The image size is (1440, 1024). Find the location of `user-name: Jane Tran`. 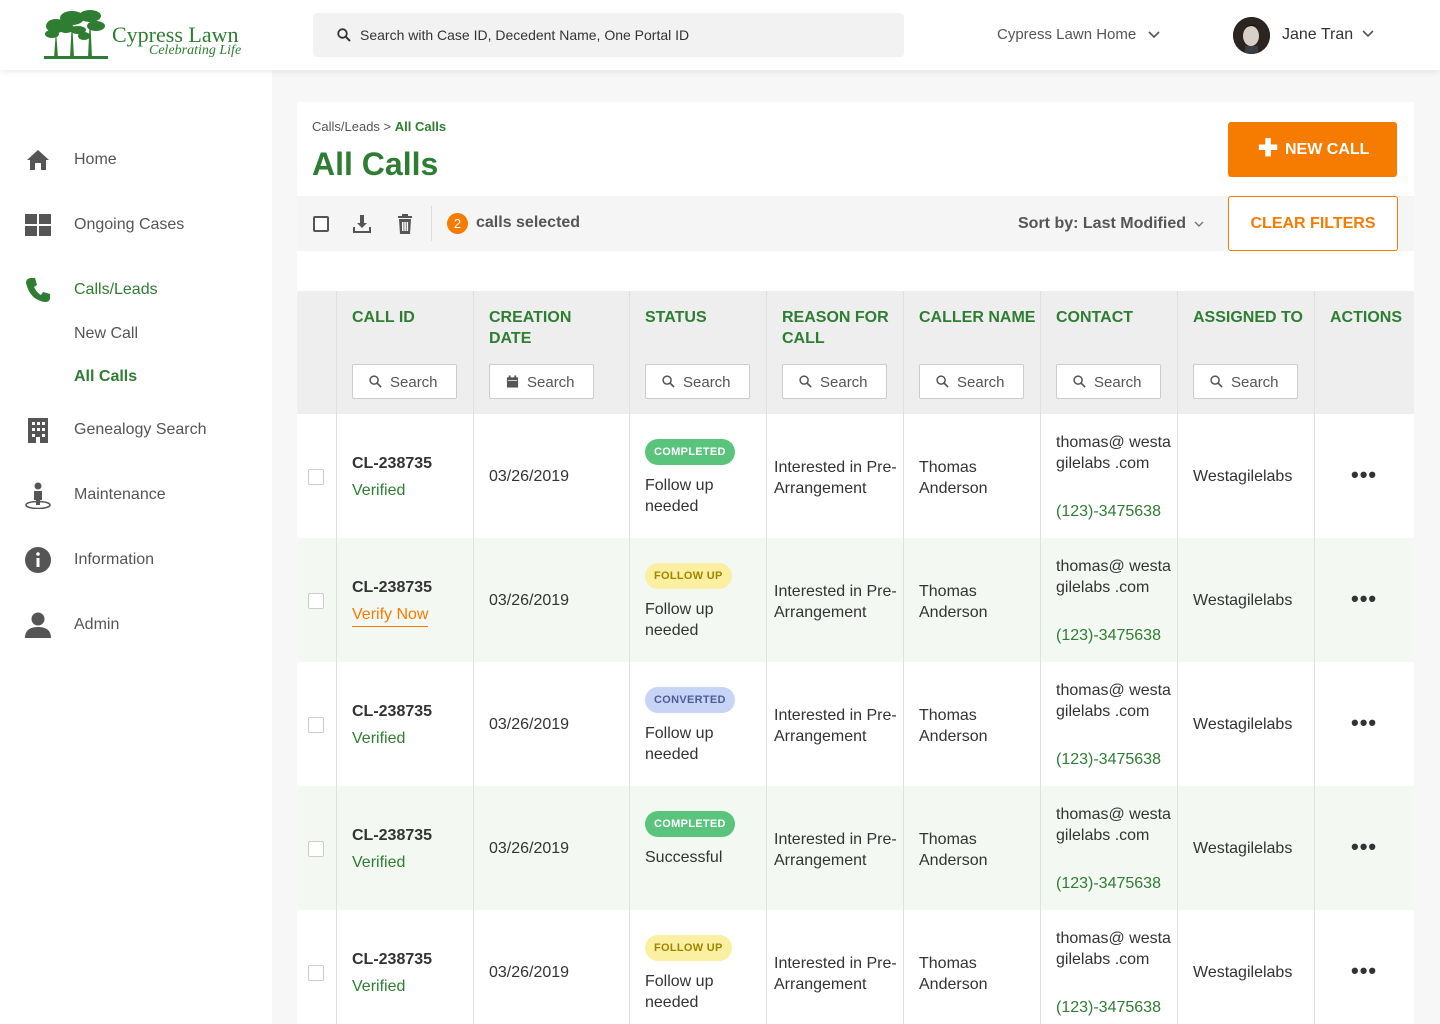

user-name: Jane Tran is located at coordinates (1317, 35).